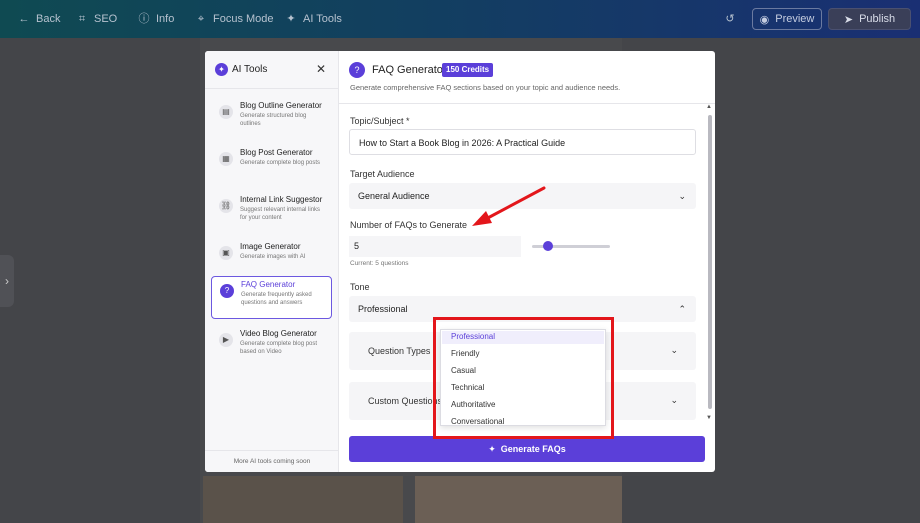 This screenshot has height=523, width=920. What do you see at coordinates (278, 333) in the screenshot?
I see `tool-name: Video Blog Generator` at bounding box center [278, 333].